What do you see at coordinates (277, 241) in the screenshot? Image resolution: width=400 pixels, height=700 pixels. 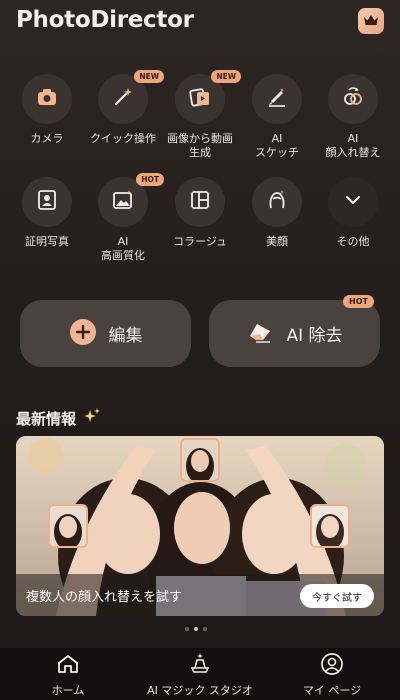 I see `tool-label: 美顔` at bounding box center [277, 241].